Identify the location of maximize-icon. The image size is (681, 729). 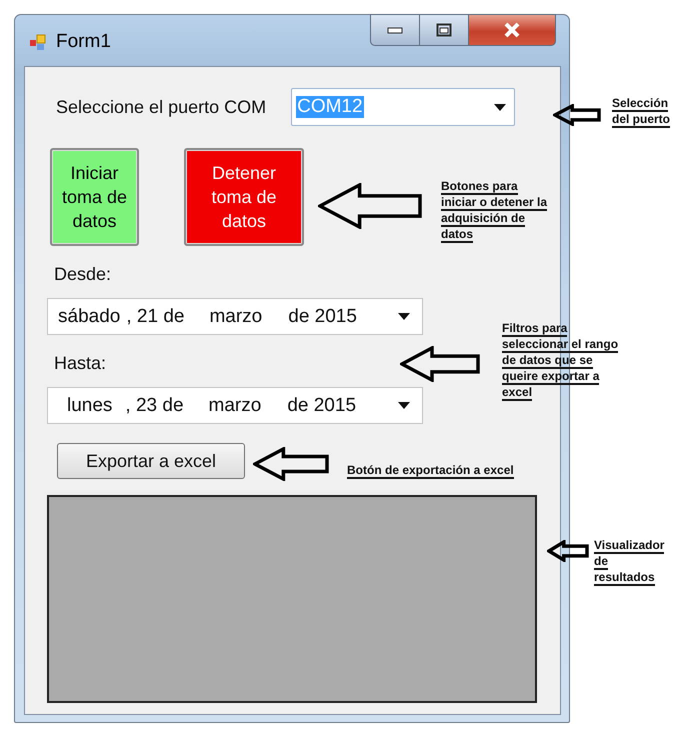
(444, 30).